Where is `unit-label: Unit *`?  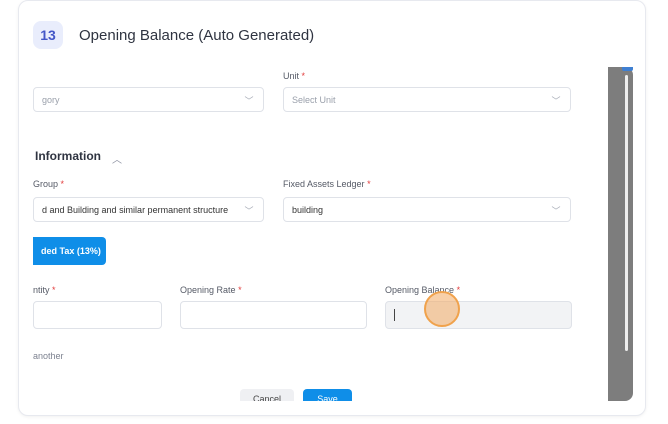
unit-label: Unit * is located at coordinates (294, 76).